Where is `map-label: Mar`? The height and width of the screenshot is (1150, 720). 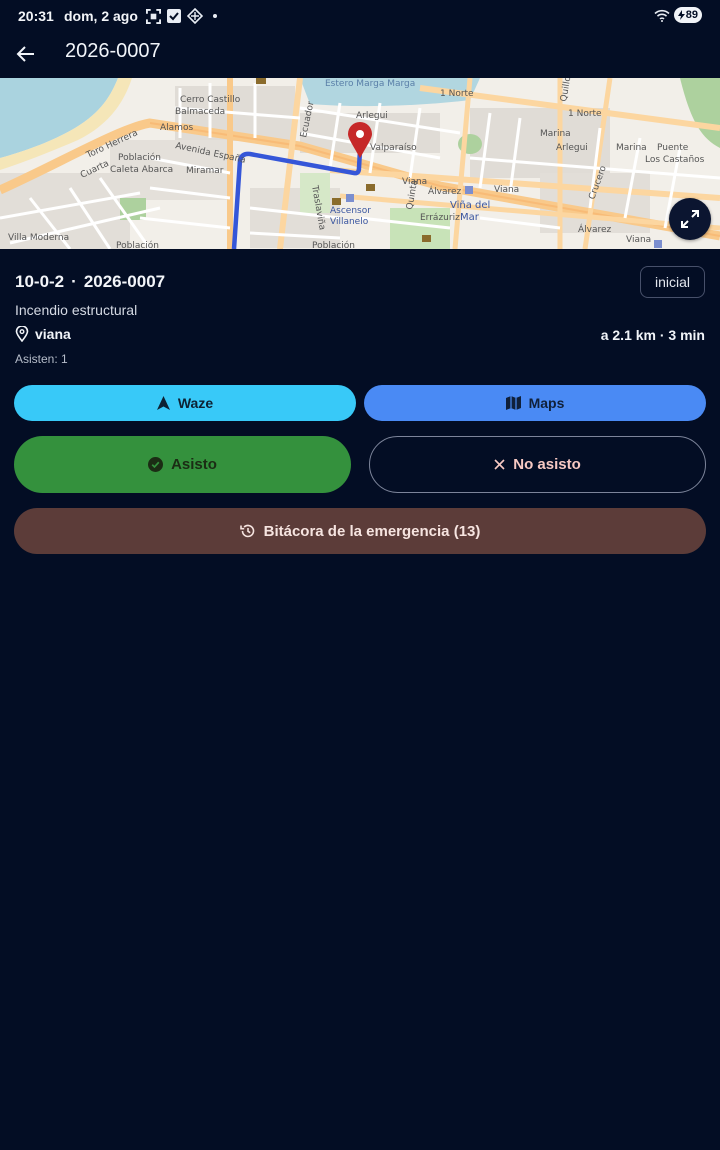
map-label: Mar is located at coordinates (470, 217).